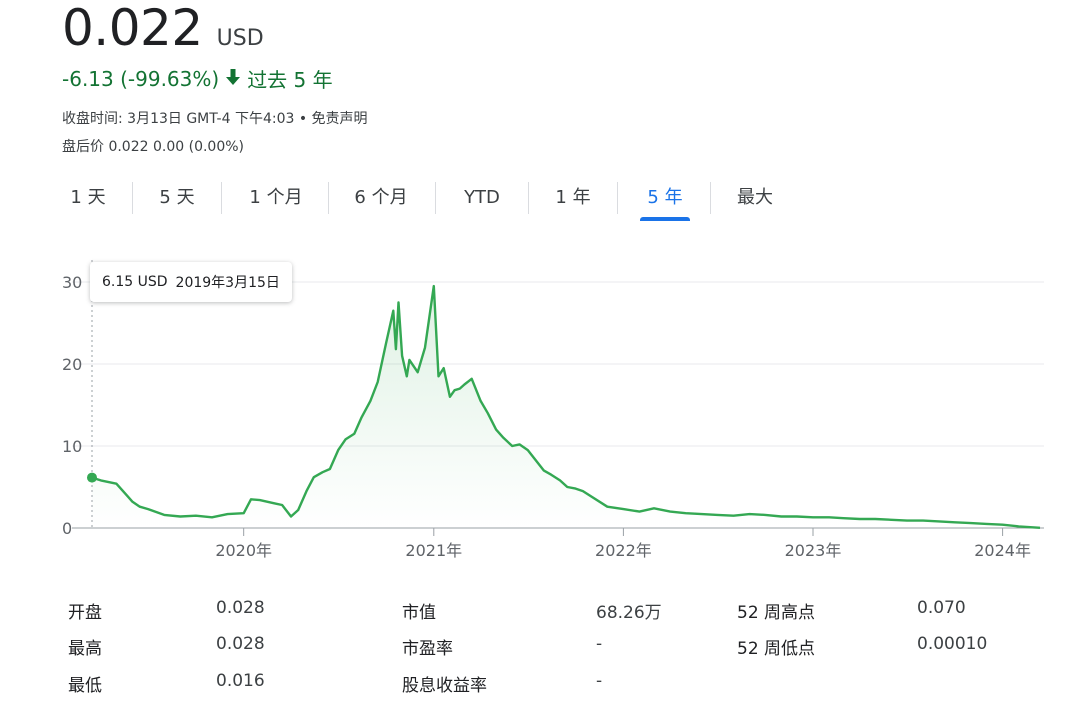 This screenshot has height=706, width=1080. I want to click on tab-1-day: 1 天, so click(88, 198).